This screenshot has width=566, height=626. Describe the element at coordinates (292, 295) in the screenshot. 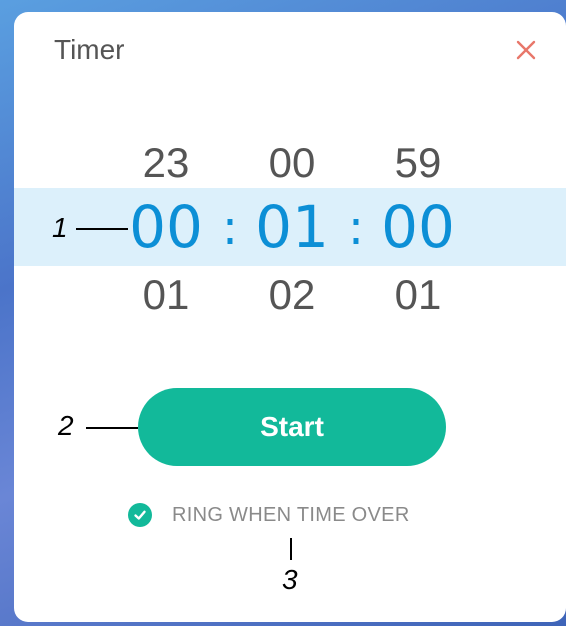

I see `minutes-next-value: 02` at that location.